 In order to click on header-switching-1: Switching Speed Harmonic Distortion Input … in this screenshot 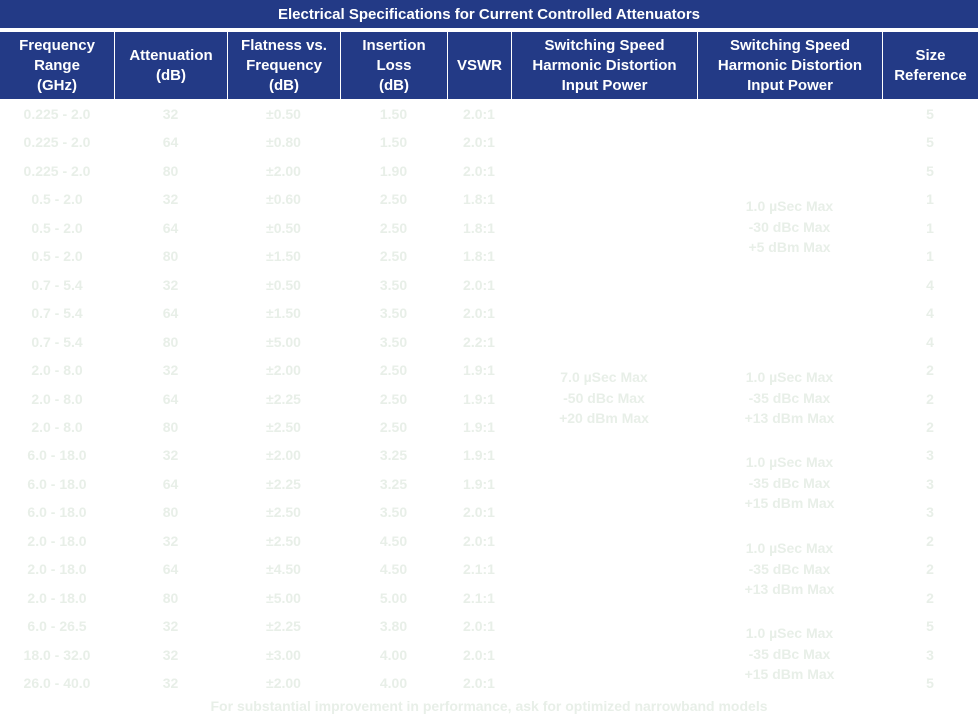, I will do `click(604, 65)`.